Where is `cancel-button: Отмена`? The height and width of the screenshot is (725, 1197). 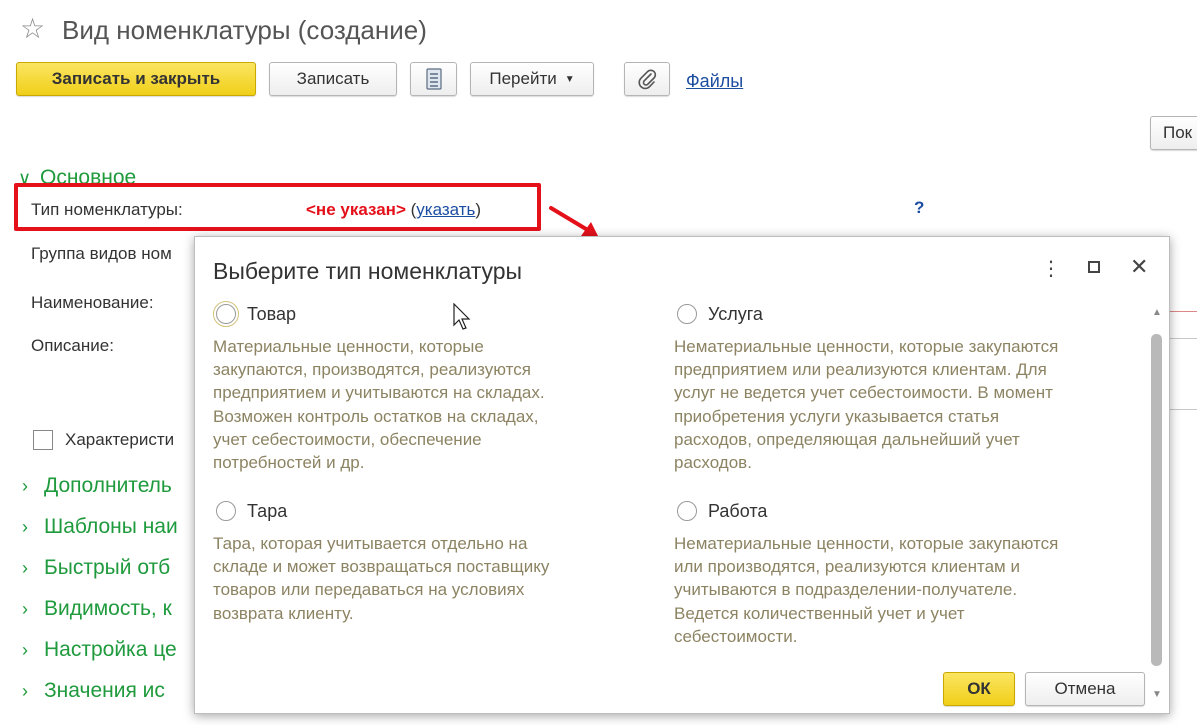
cancel-button: Отмена is located at coordinates (1085, 689).